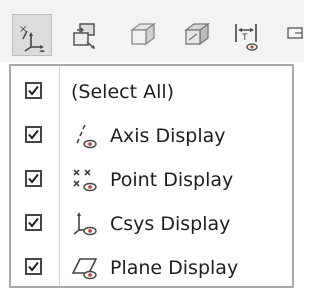  Describe the element at coordinates (295, 33) in the screenshot. I see `more-icon` at that location.